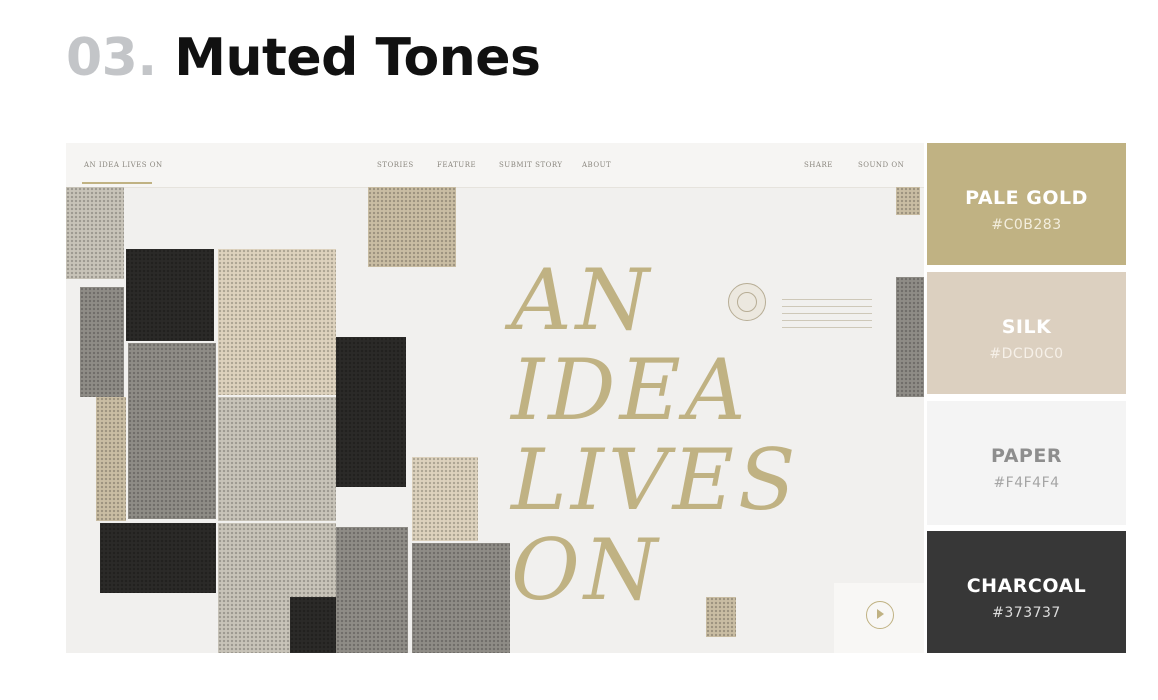 Image resolution: width=1158 pixels, height=700 pixels. Describe the element at coordinates (357, 58) in the screenshot. I see `section-title: Muted Tones` at that location.